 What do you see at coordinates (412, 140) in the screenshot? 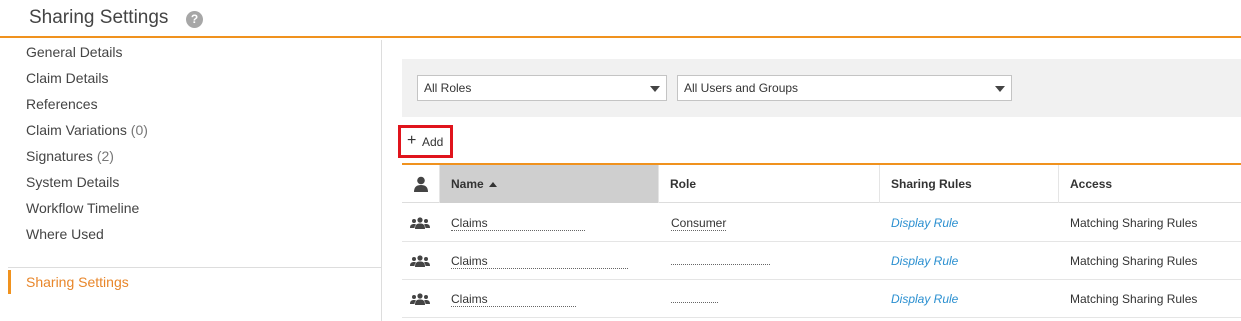
I see `plus-icon: +` at bounding box center [412, 140].